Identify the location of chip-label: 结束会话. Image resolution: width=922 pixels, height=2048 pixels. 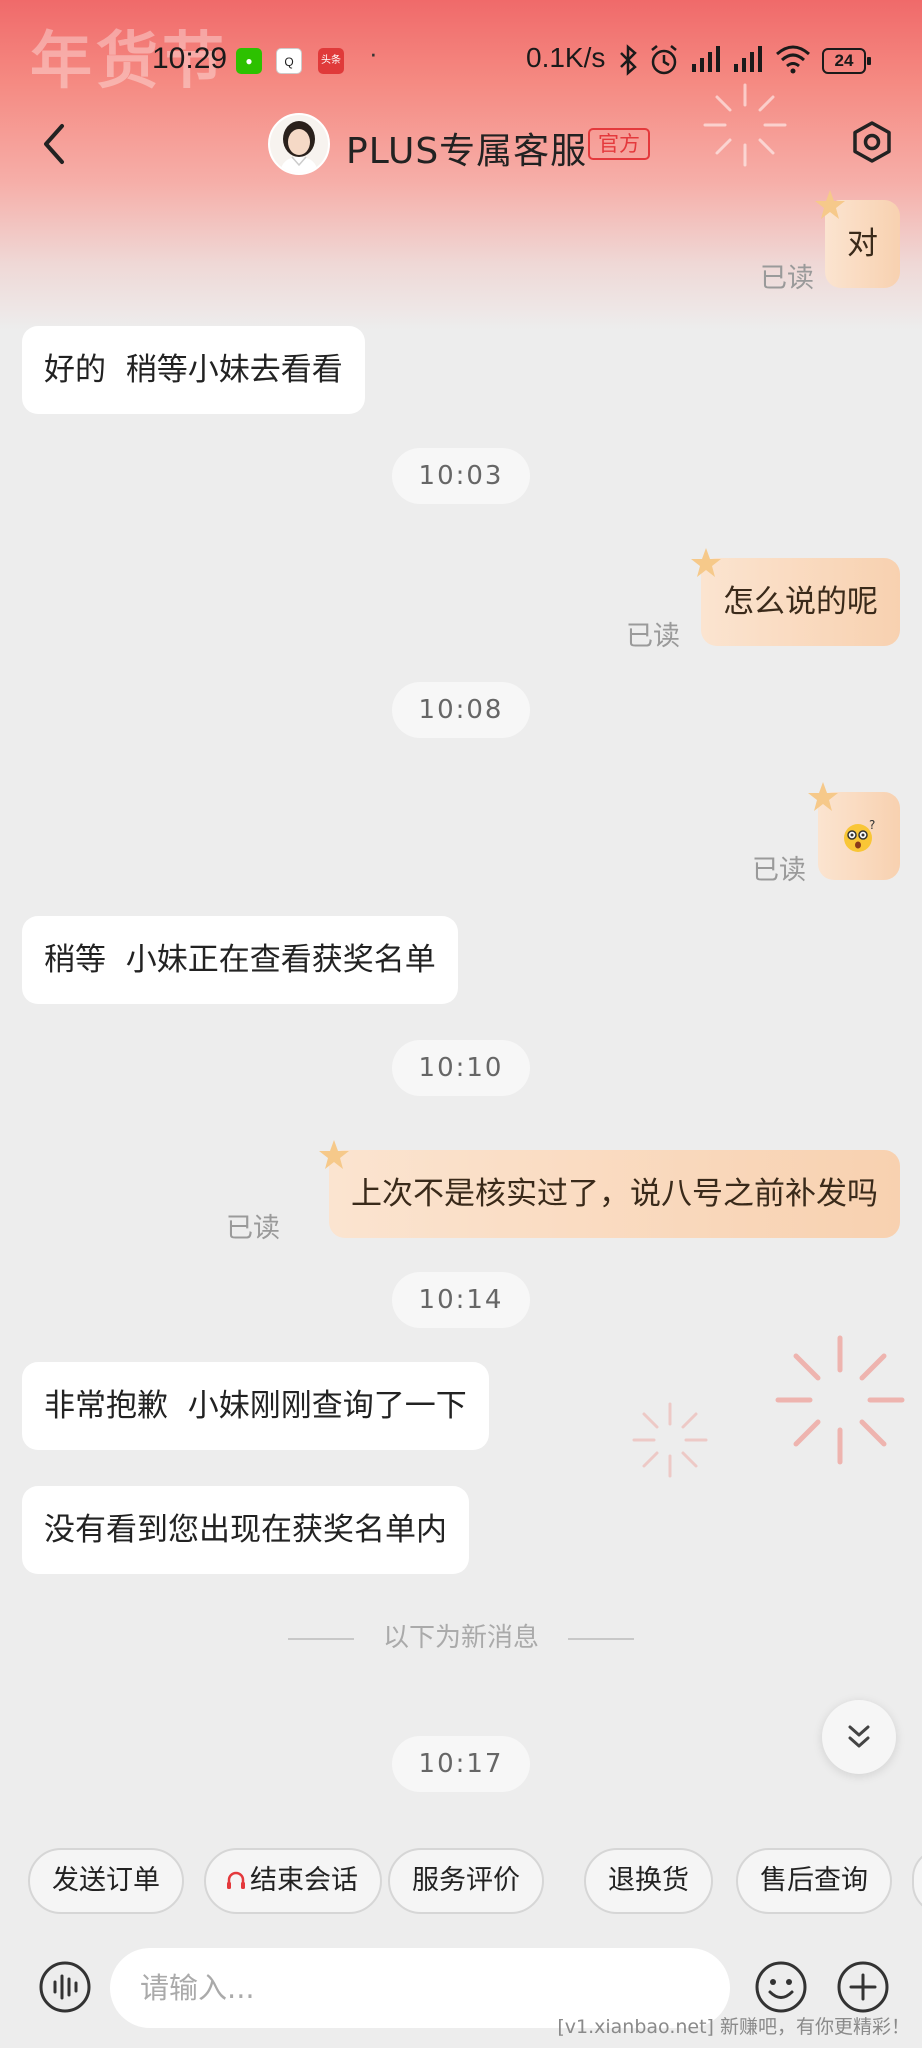
(304, 1880).